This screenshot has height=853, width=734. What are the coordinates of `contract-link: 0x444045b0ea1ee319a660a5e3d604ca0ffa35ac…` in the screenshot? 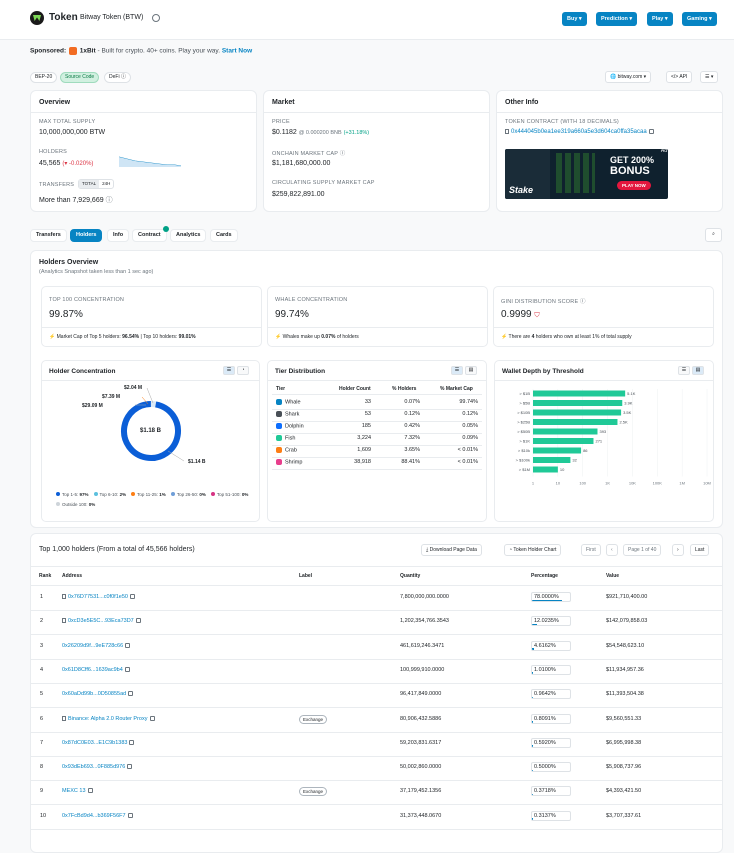 It's located at (579, 132).